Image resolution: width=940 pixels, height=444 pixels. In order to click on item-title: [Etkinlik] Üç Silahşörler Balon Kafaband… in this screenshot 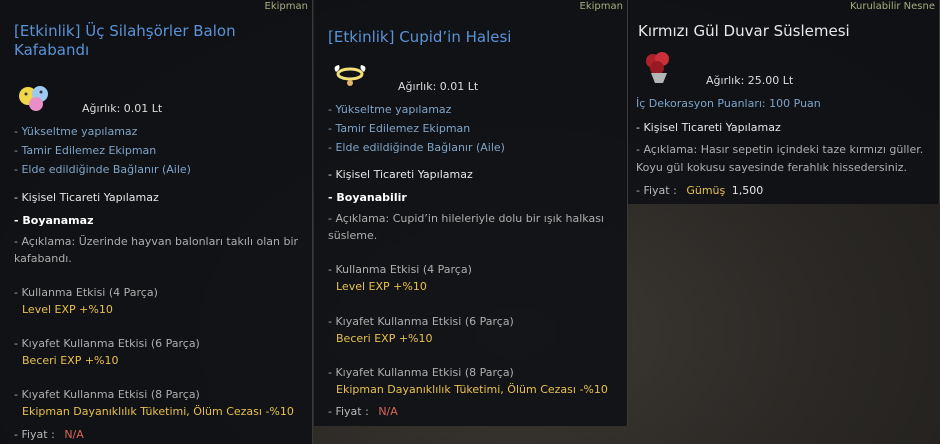, I will do `click(125, 41)`.